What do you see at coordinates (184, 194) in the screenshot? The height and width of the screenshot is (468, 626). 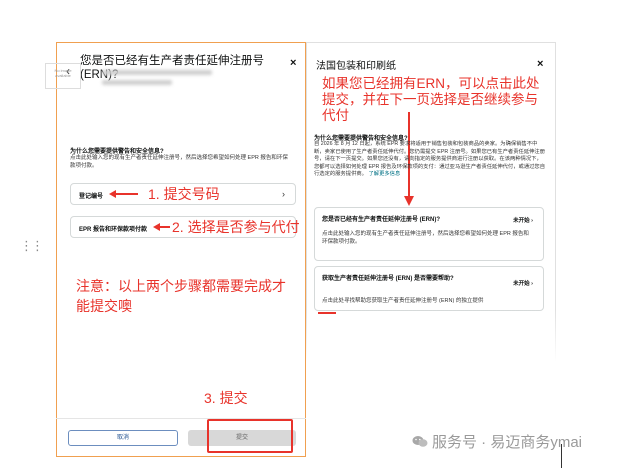 I see `step1-annotation: 1. 提交号码` at bounding box center [184, 194].